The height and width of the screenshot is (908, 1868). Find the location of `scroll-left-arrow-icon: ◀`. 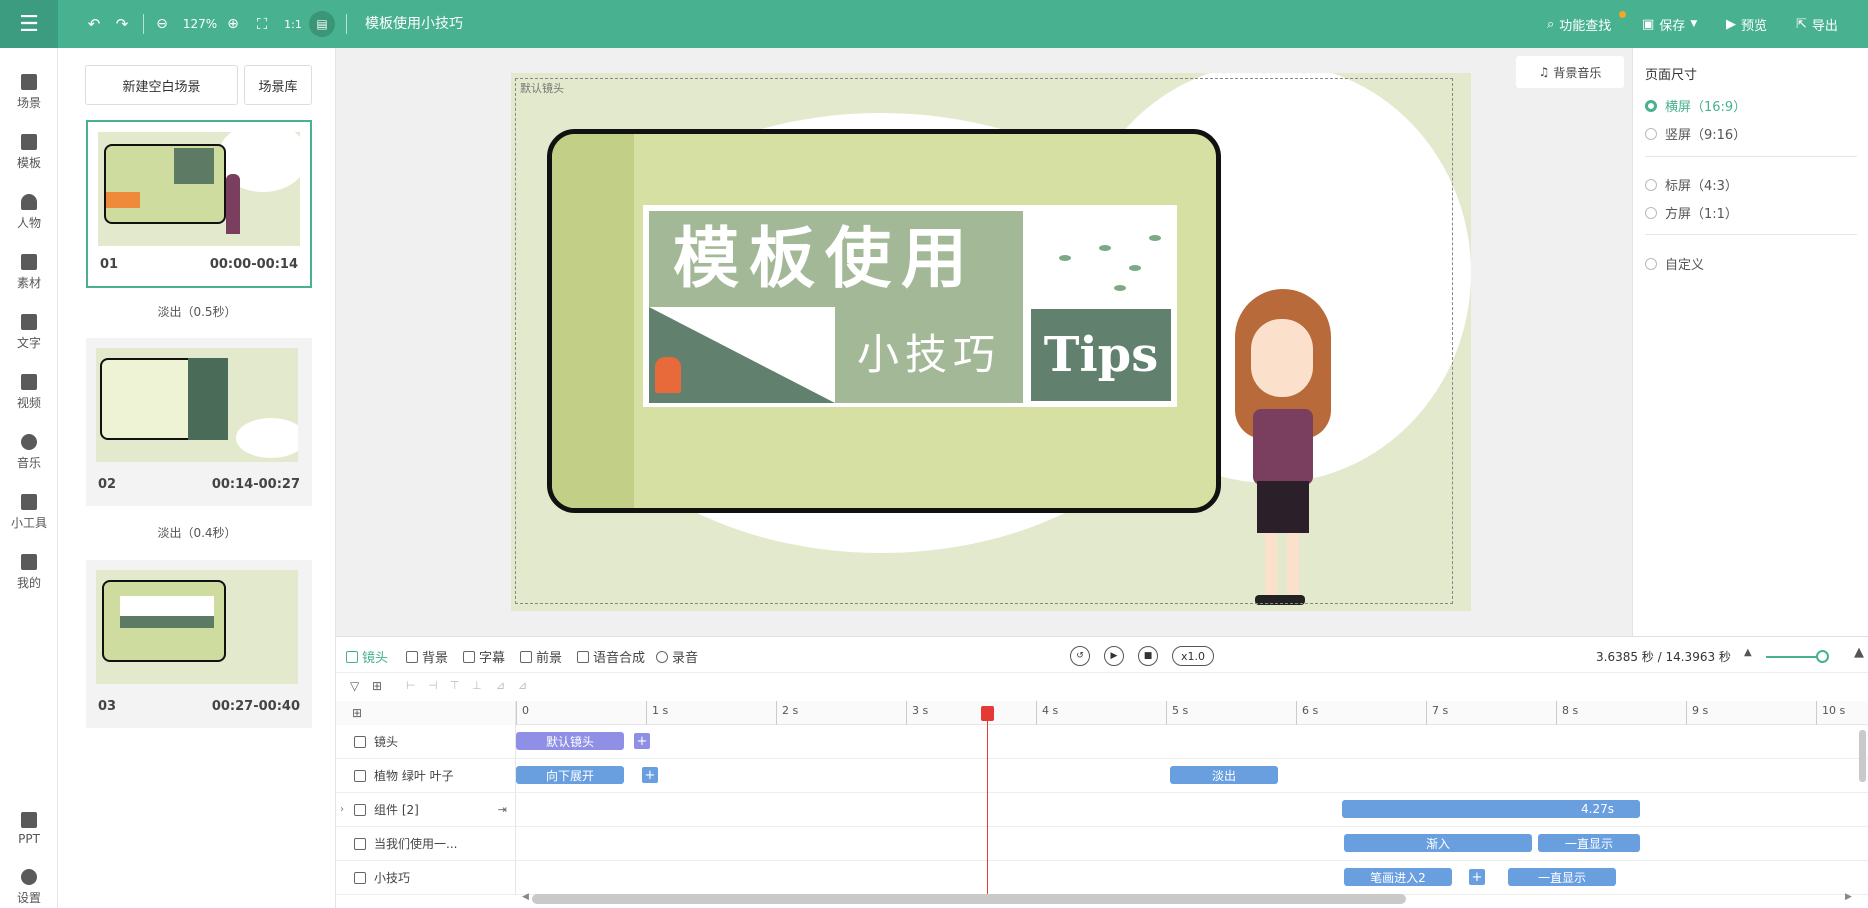

scroll-left-arrow-icon: ◀ is located at coordinates (525, 897).